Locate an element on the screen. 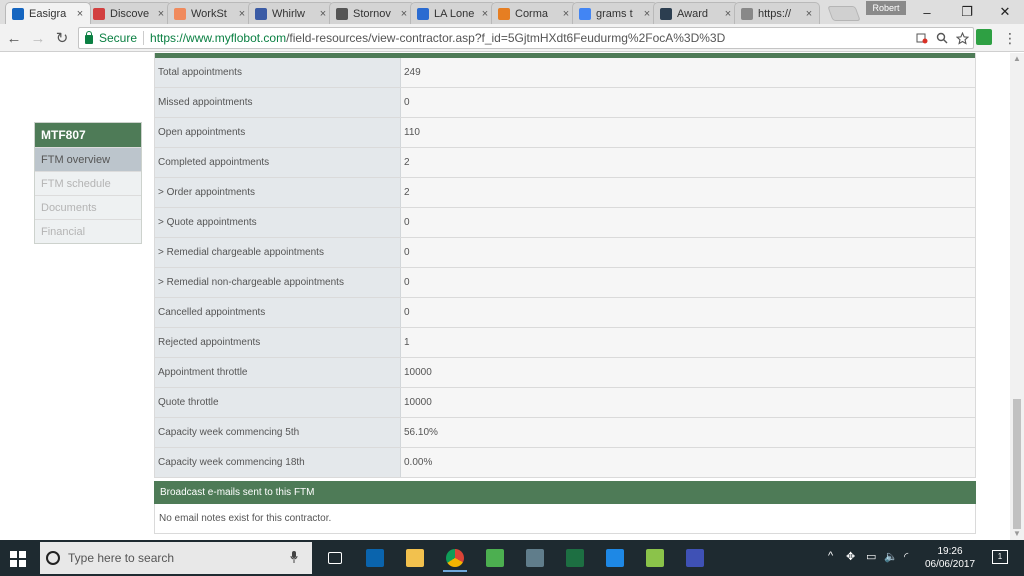  tray-expand-icon: ^ is located at coordinates (830, 556).